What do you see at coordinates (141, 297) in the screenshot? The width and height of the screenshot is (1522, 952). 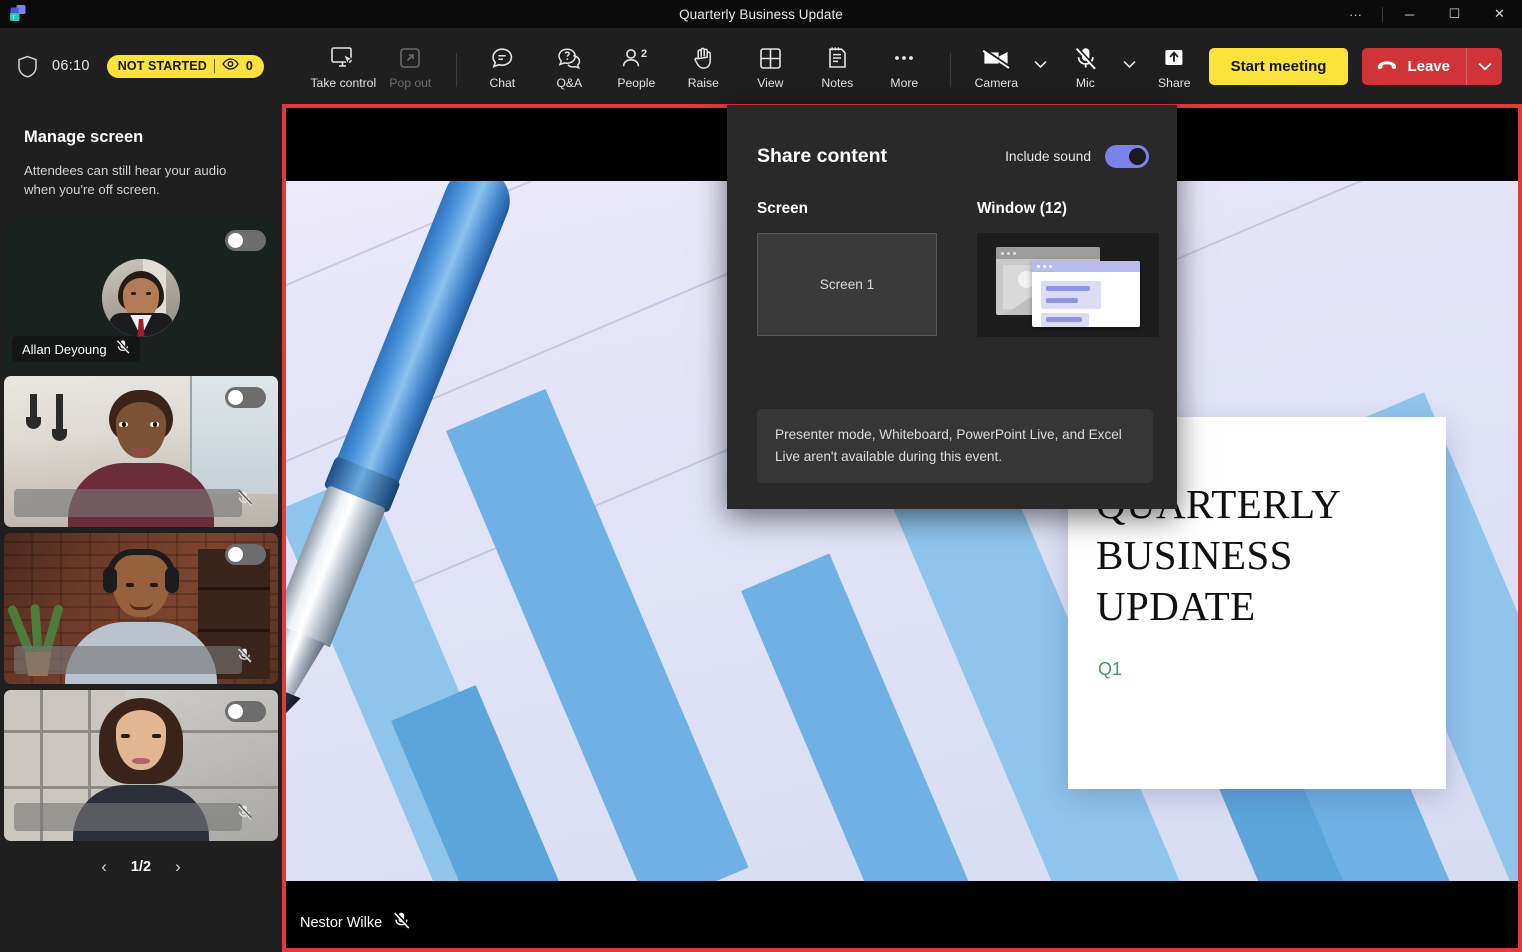 I see `avatar` at bounding box center [141, 297].